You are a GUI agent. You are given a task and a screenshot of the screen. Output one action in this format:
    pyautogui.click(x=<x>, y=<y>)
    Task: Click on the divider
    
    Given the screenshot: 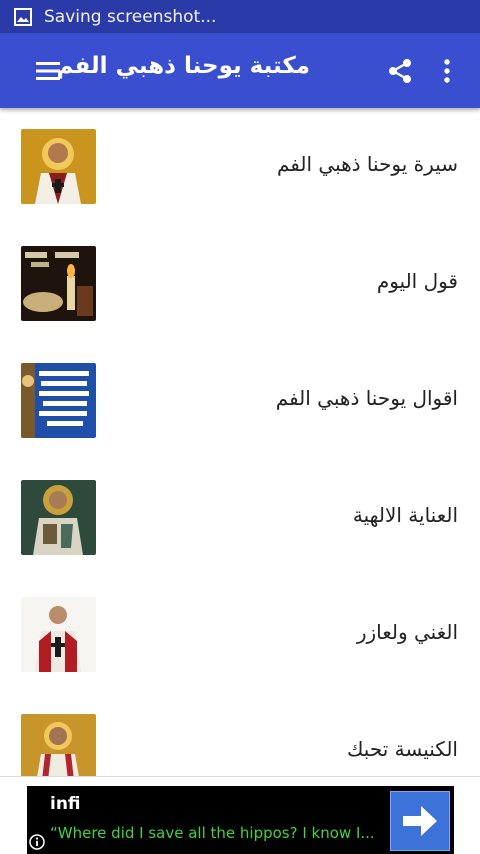 What is the action you would take?
    pyautogui.click(x=240, y=776)
    